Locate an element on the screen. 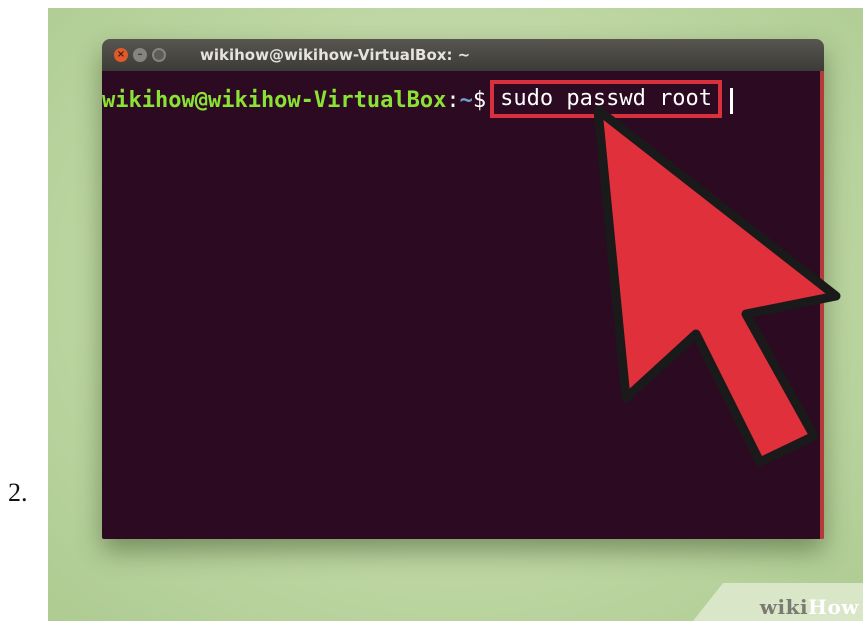 The height and width of the screenshot is (621, 863). prompt-path: ~ is located at coordinates (466, 100).